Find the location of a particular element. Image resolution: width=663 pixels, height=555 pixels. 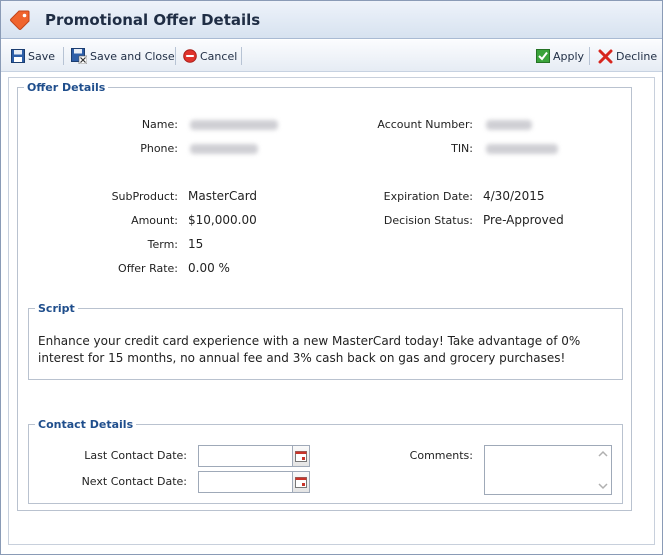

account-number-label: Account Number: is located at coordinates (425, 124).